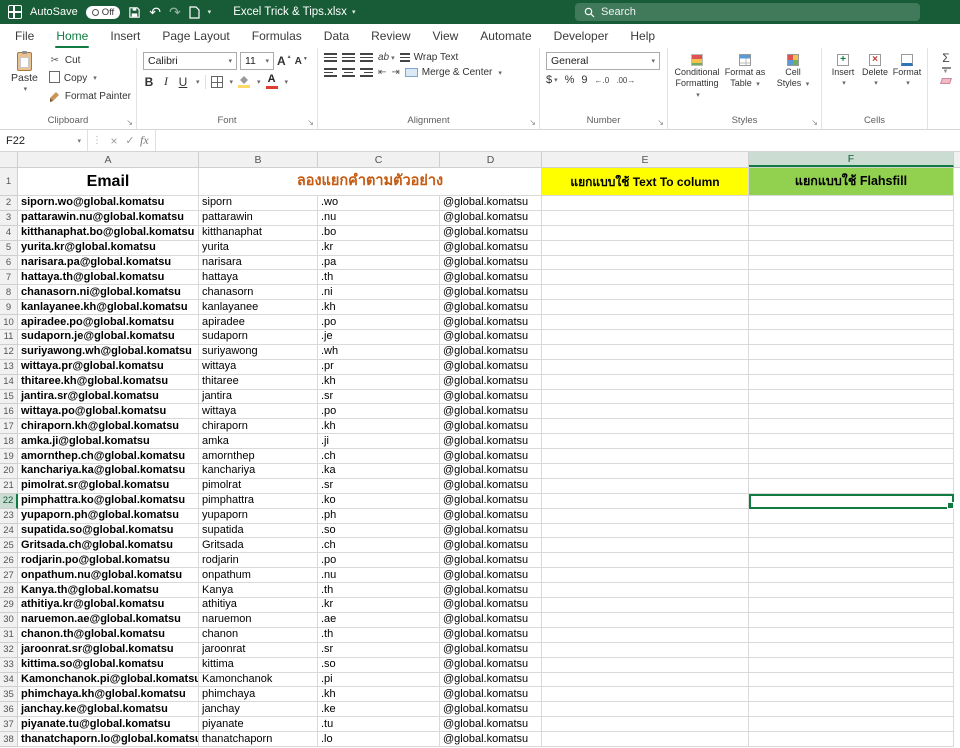 This screenshot has width=960, height=748. I want to click on redo-icon: ↷, so click(175, 12).